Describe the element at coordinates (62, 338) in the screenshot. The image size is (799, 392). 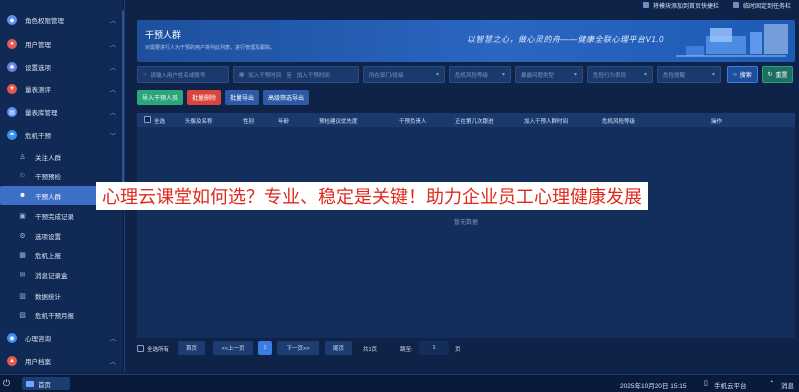
I see `sidebar-item-counseling: ◉ 心理咨询 ︿` at that location.